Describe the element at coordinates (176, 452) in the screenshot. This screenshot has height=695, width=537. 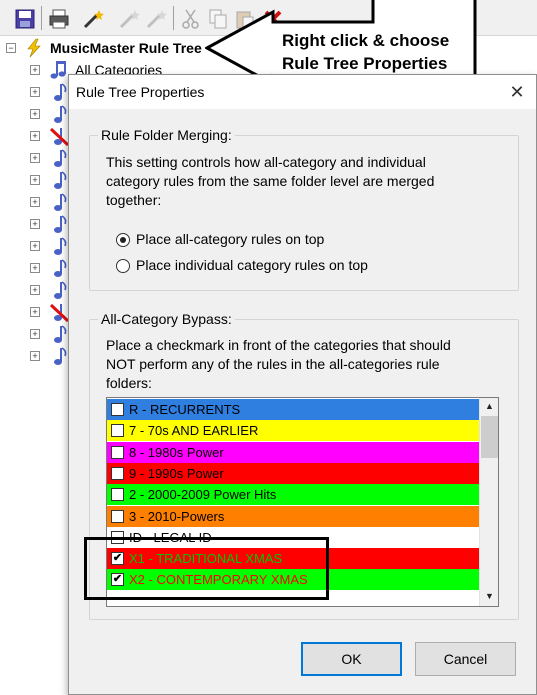
I see `checklist-item-label: 8 - 1980s Power` at that location.